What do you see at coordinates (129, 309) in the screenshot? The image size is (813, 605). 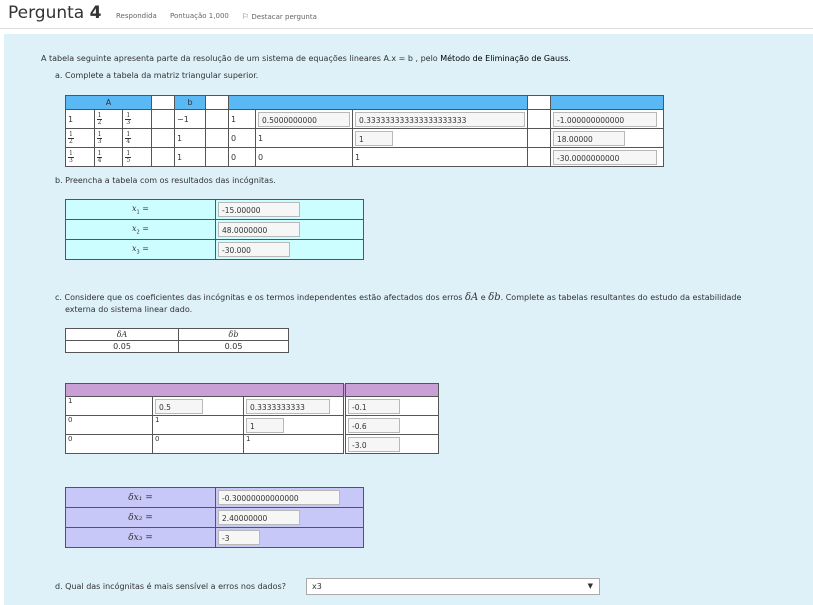 I see `part-c-label-line2: externa do sistema linear dado.` at bounding box center [129, 309].